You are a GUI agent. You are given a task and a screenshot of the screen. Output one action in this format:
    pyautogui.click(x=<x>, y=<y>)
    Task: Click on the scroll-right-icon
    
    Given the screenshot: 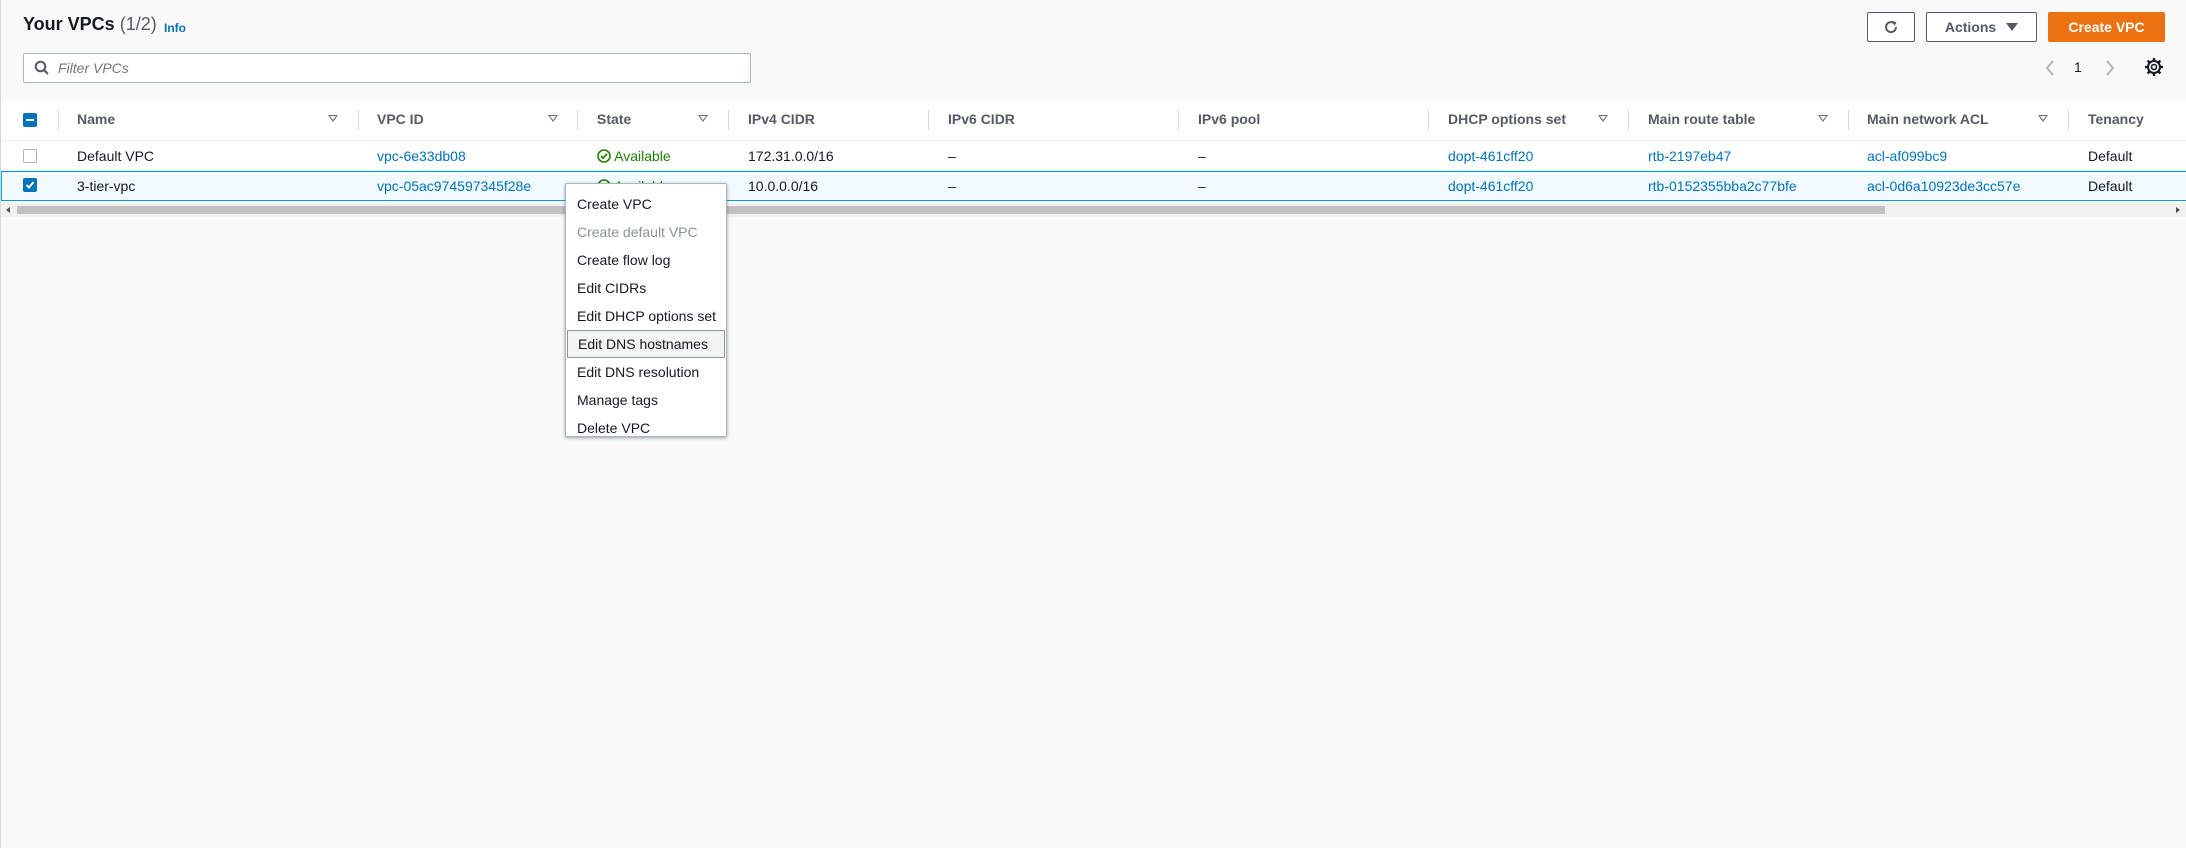 What is the action you would take?
    pyautogui.click(x=2178, y=210)
    